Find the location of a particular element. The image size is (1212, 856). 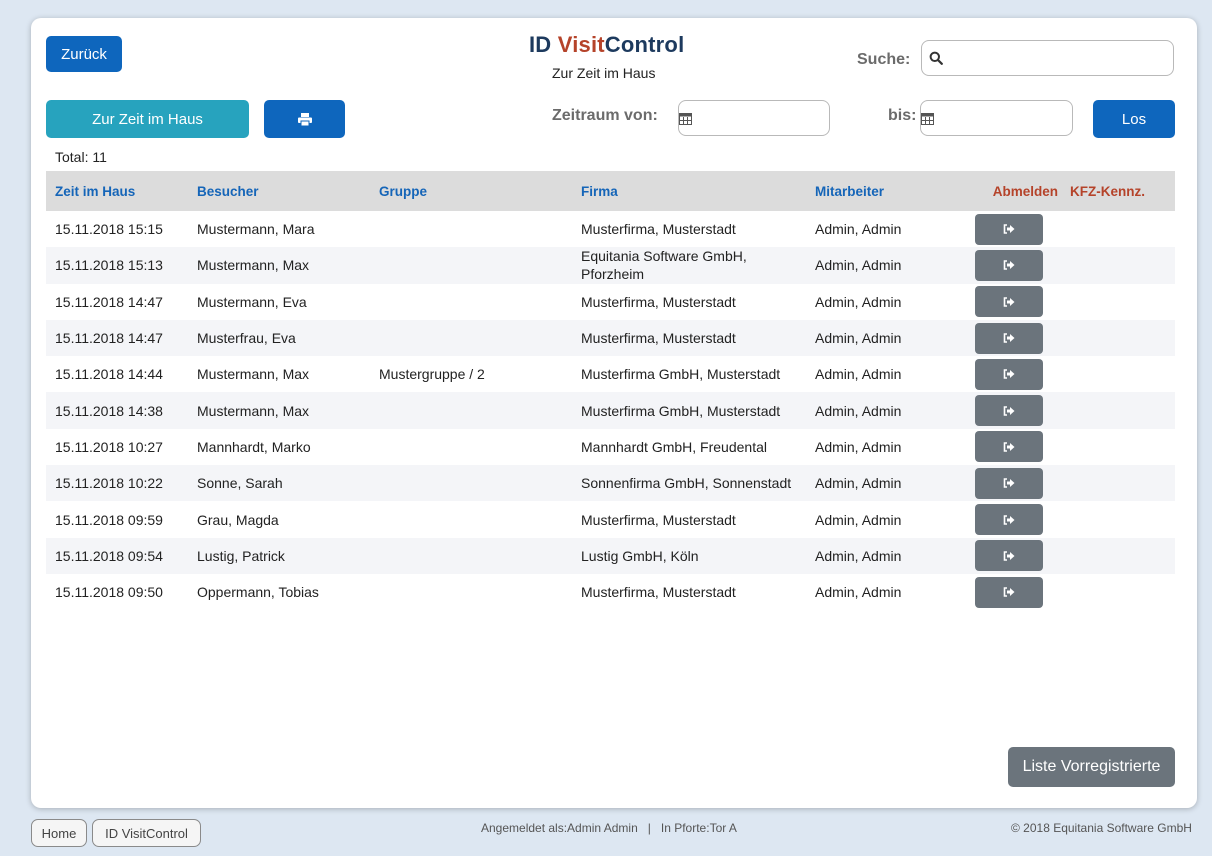

date-from-input is located at coordinates (788, 118).